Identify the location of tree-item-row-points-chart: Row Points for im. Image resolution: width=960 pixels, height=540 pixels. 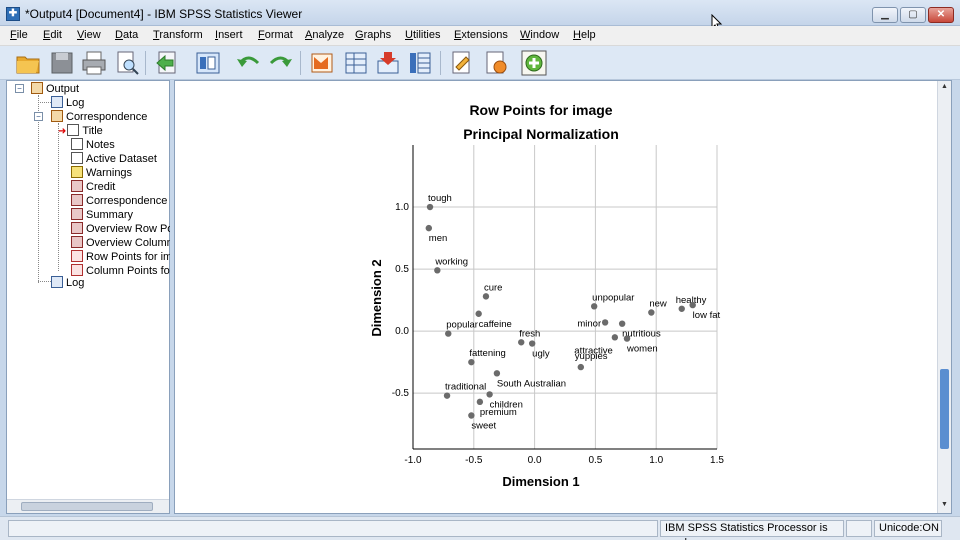
(121, 257).